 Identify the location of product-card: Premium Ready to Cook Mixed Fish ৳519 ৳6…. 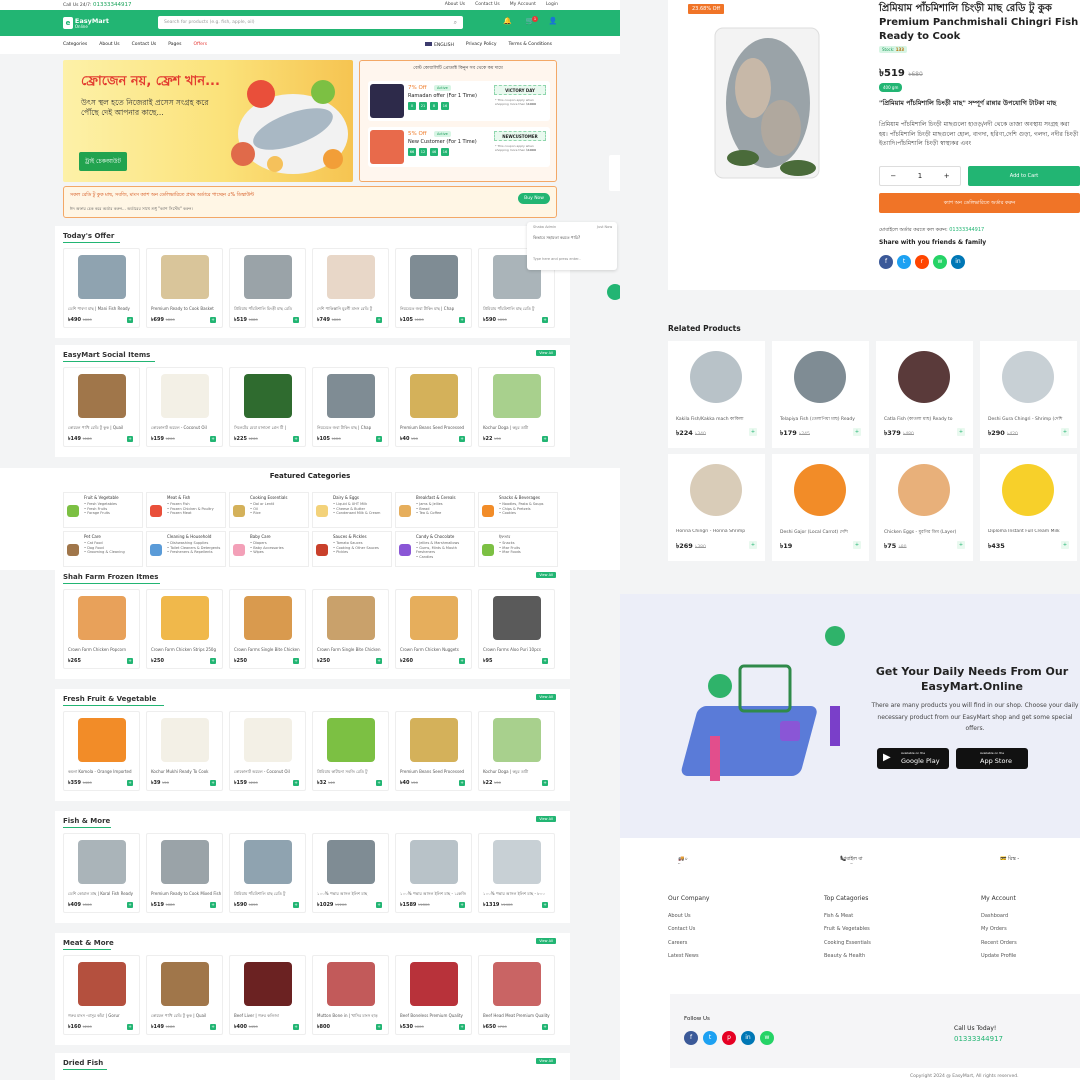
(184, 873).